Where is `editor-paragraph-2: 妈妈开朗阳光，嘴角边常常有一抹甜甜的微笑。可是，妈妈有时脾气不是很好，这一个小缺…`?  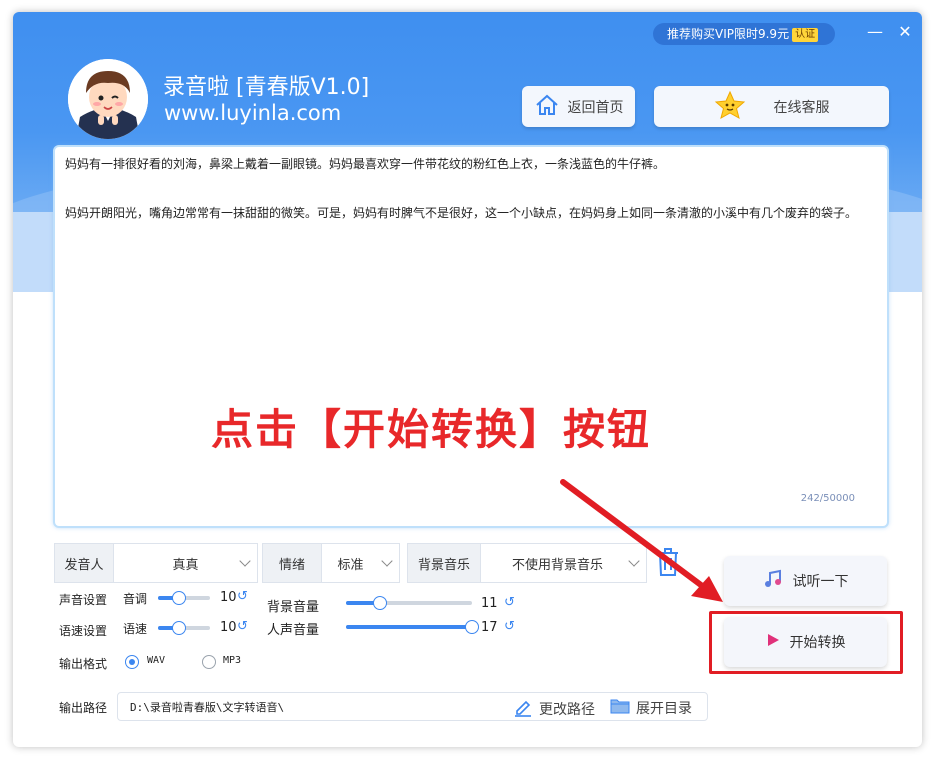
editor-paragraph-2: 妈妈开朗阳光，嘴角边常常有一抹甜甜的微笑。可是，妈妈有时脾气不是很好，这一个小缺… is located at coordinates (461, 213).